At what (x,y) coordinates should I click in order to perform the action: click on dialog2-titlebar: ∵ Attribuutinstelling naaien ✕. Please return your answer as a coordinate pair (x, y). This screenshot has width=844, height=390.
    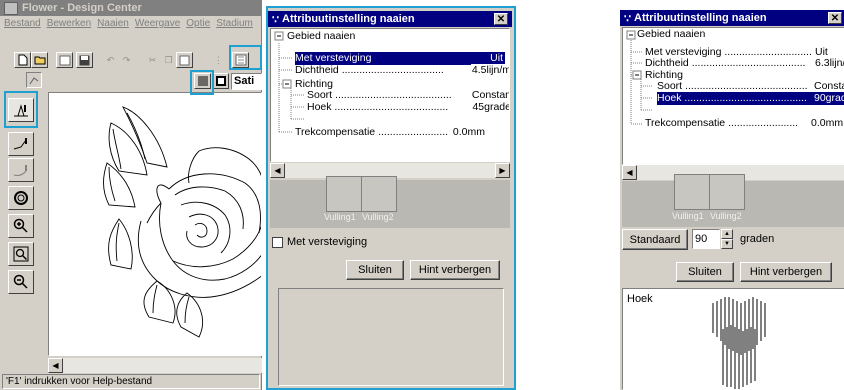
    Looking at the image, I should click on (732, 18).